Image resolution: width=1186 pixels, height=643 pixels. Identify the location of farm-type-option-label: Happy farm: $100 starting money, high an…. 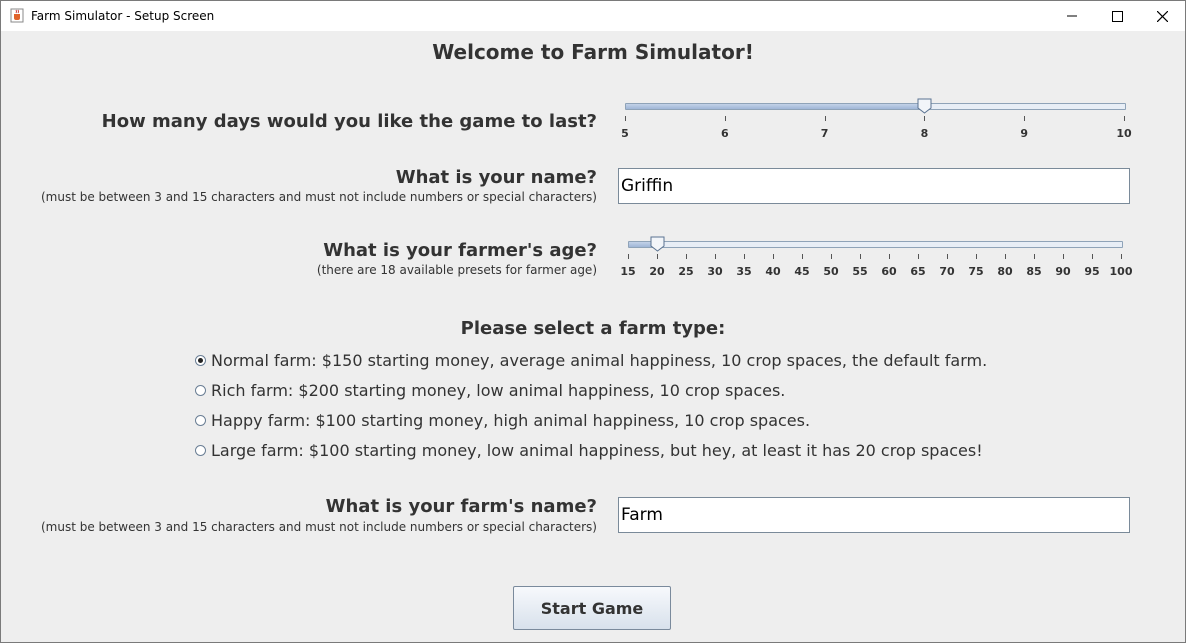
(511, 420).